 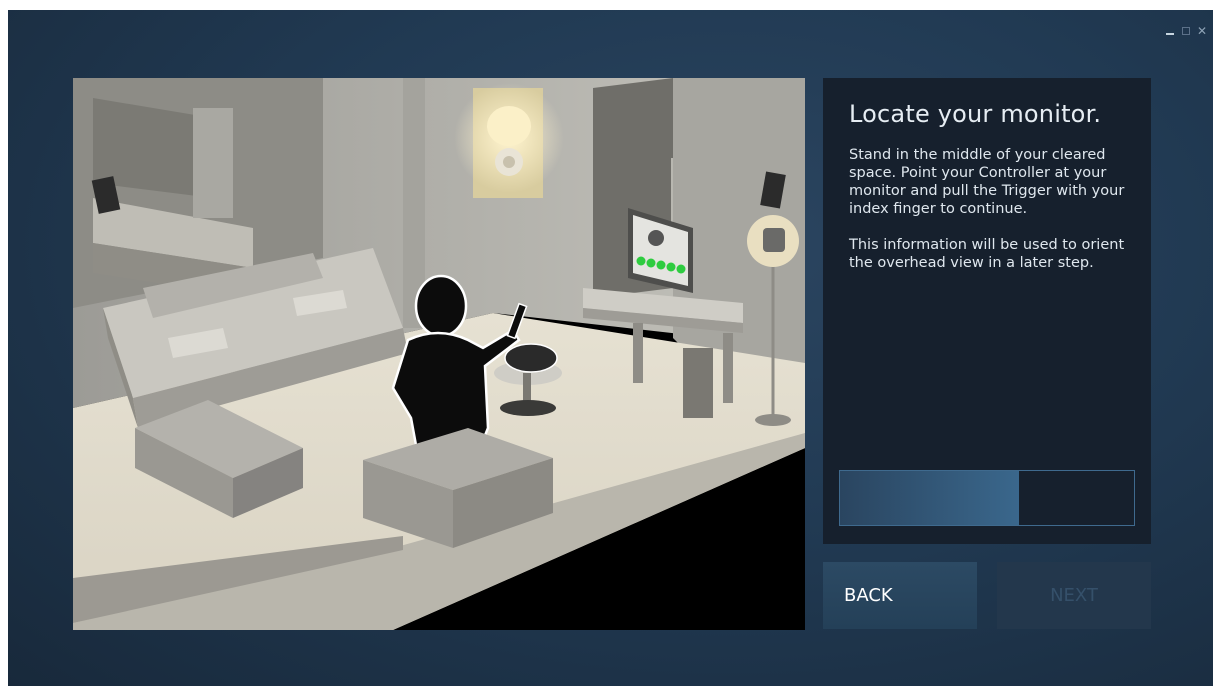 I want to click on close-icon: ✕, so click(x=1202, y=31).